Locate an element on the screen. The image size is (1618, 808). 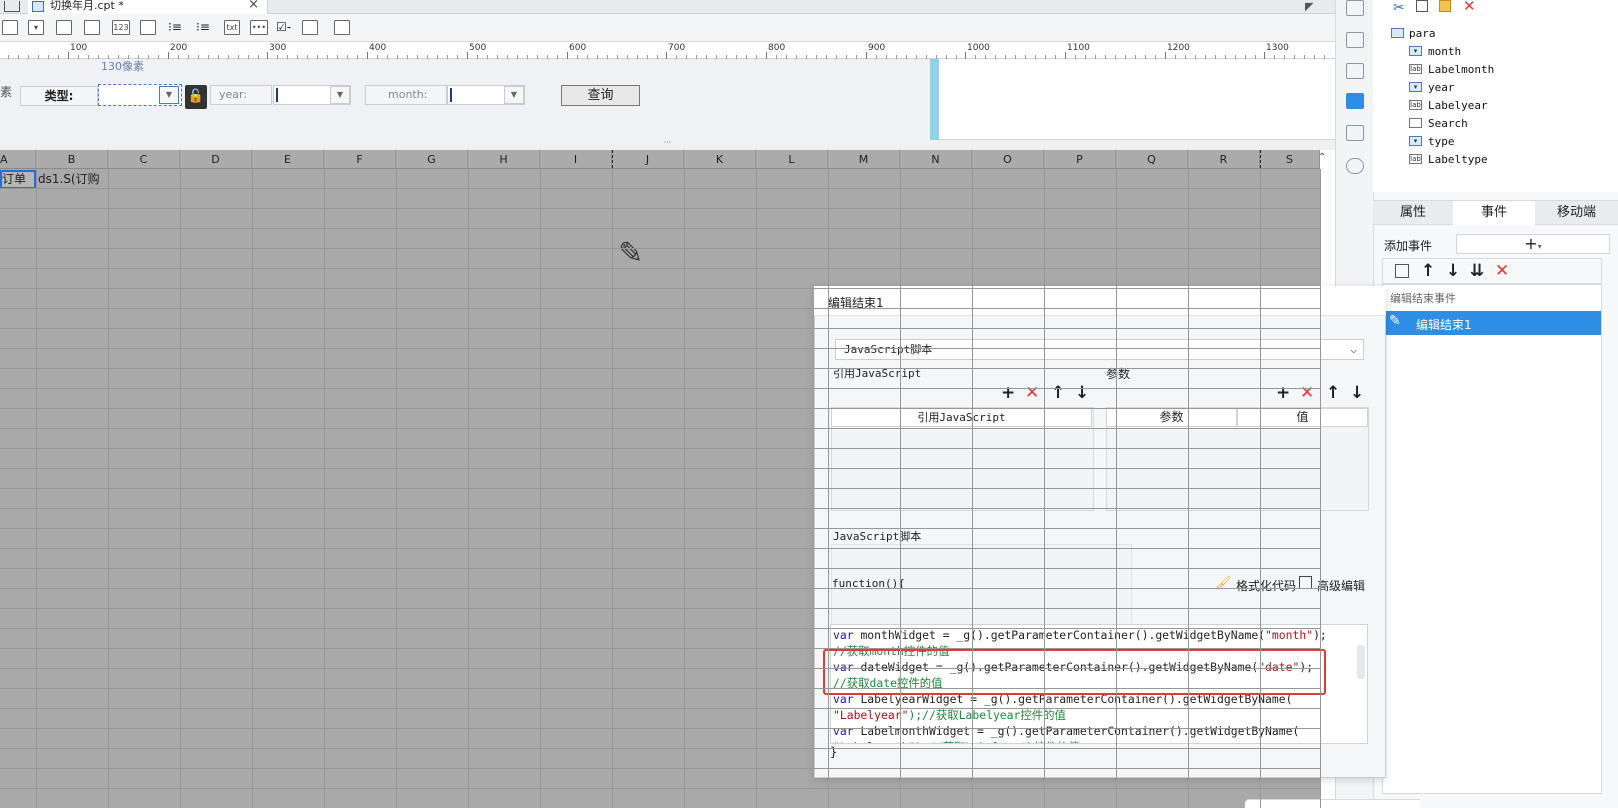
year-combo: ▼ is located at coordinates (312, 95).